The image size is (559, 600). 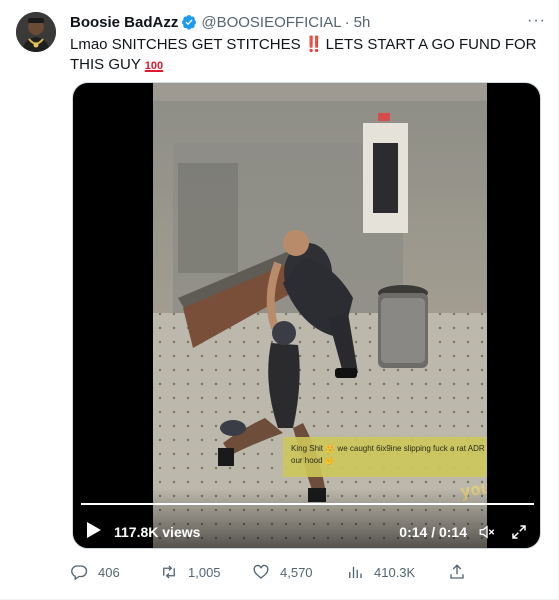 What do you see at coordinates (457, 571) in the screenshot?
I see `share-icon` at bounding box center [457, 571].